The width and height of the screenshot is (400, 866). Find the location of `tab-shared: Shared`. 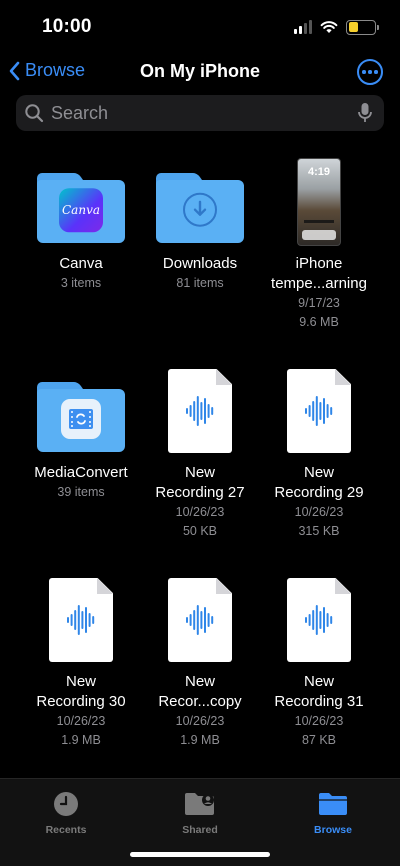

tab-shared: Shared is located at coordinates (200, 812).